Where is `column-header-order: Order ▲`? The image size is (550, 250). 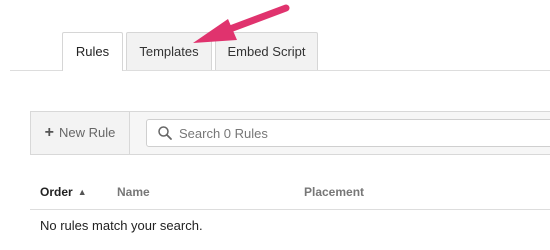 column-header-order: Order ▲ is located at coordinates (63, 192).